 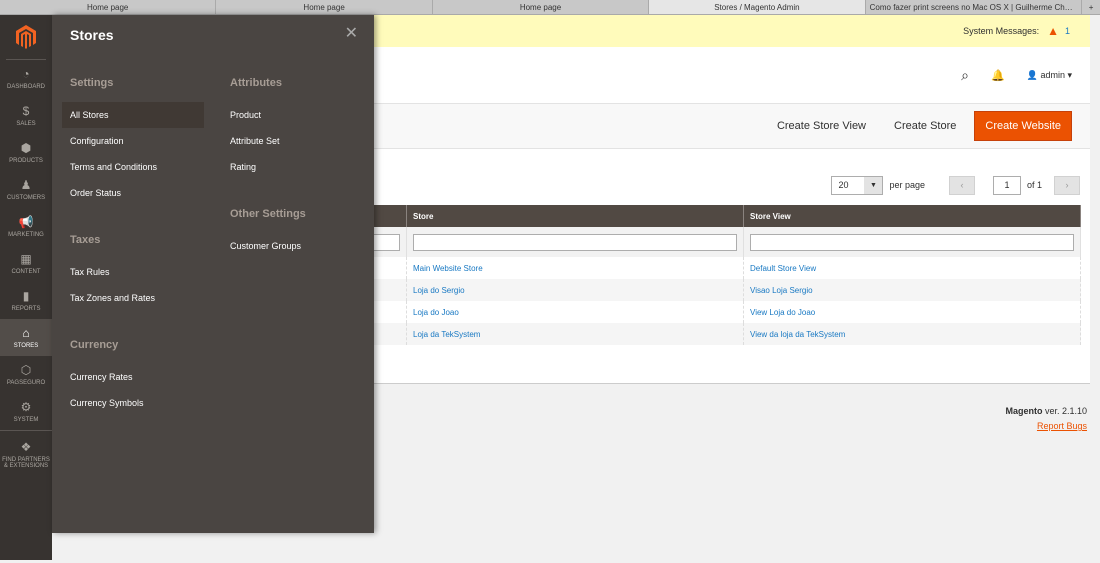 What do you see at coordinates (133, 272) in the screenshot?
I see `menu-item-tax-rules: Tax Rules` at bounding box center [133, 272].